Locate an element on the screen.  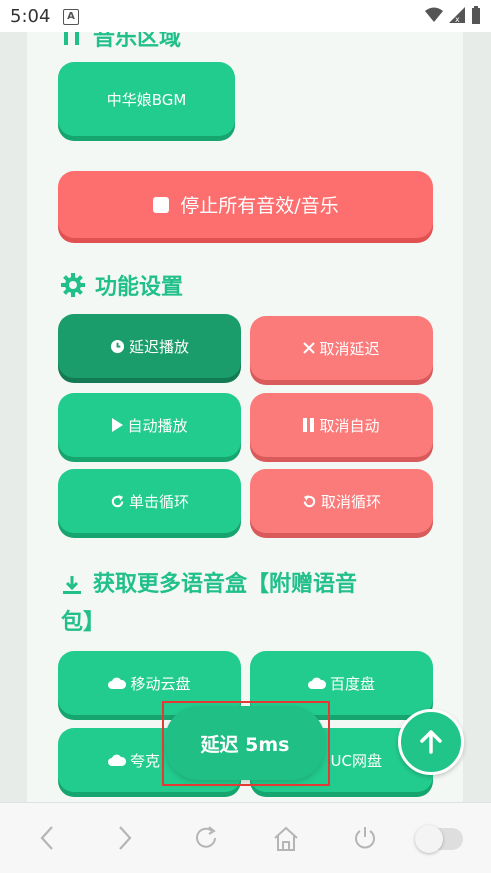
music-section-title-text: 音乐区域 is located at coordinates (137, 41).